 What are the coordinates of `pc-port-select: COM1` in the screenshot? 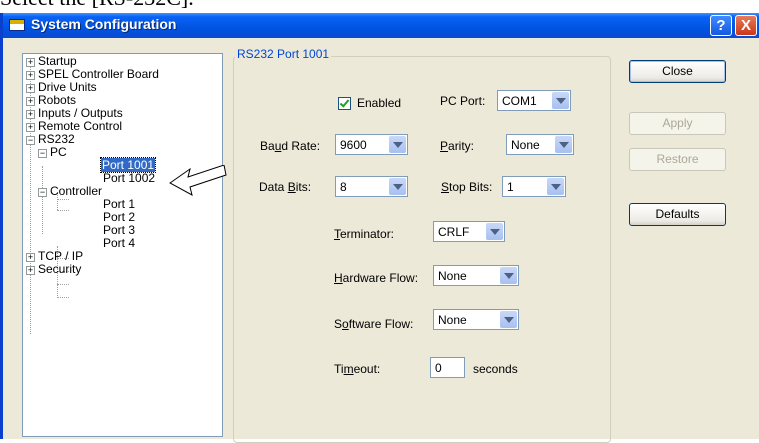 It's located at (534, 100).